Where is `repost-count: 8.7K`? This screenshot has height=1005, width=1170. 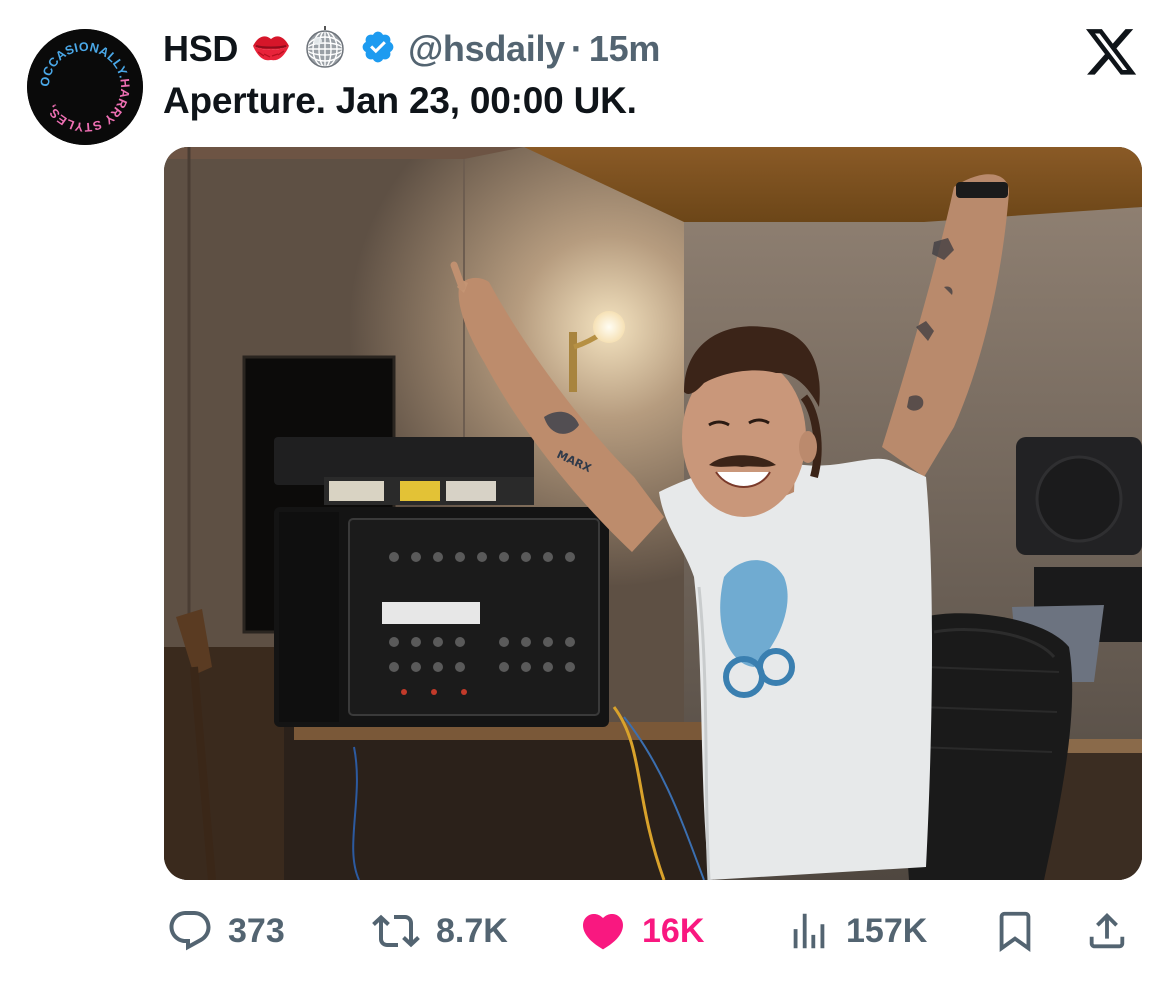 repost-count: 8.7K is located at coordinates (472, 930).